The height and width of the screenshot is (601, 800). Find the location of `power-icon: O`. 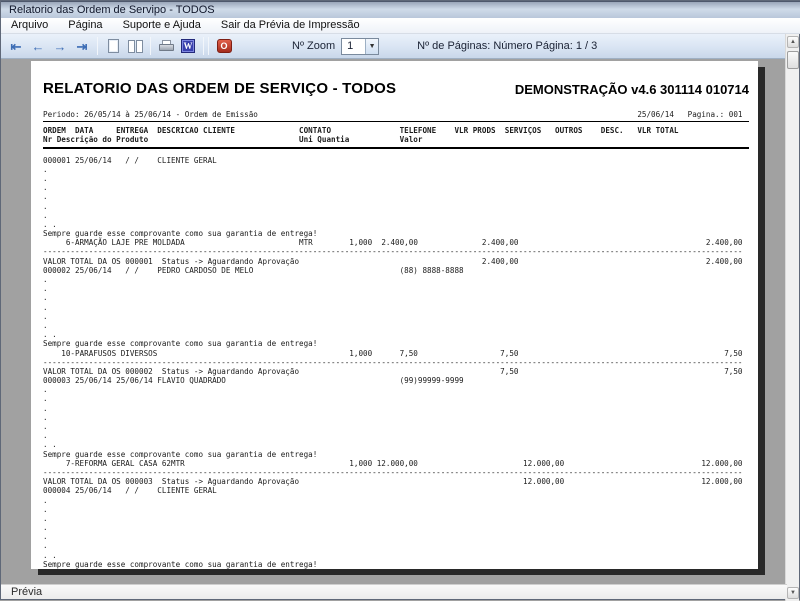

power-icon: O is located at coordinates (224, 46).